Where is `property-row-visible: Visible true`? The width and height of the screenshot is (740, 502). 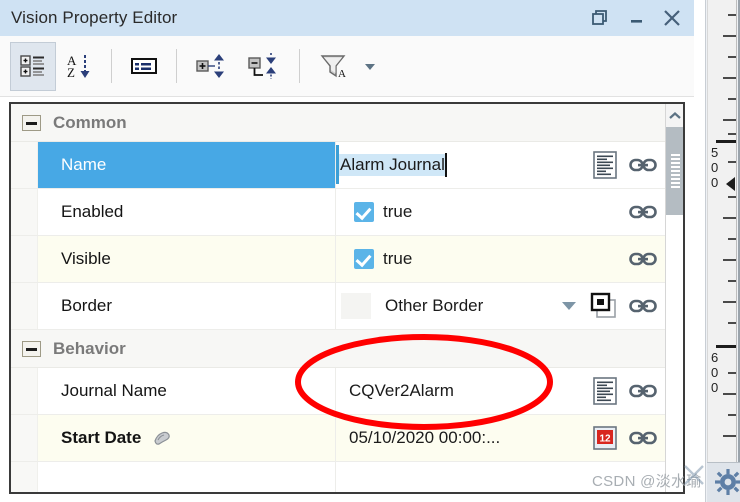
property-row-visible: Visible true is located at coordinates (338, 259).